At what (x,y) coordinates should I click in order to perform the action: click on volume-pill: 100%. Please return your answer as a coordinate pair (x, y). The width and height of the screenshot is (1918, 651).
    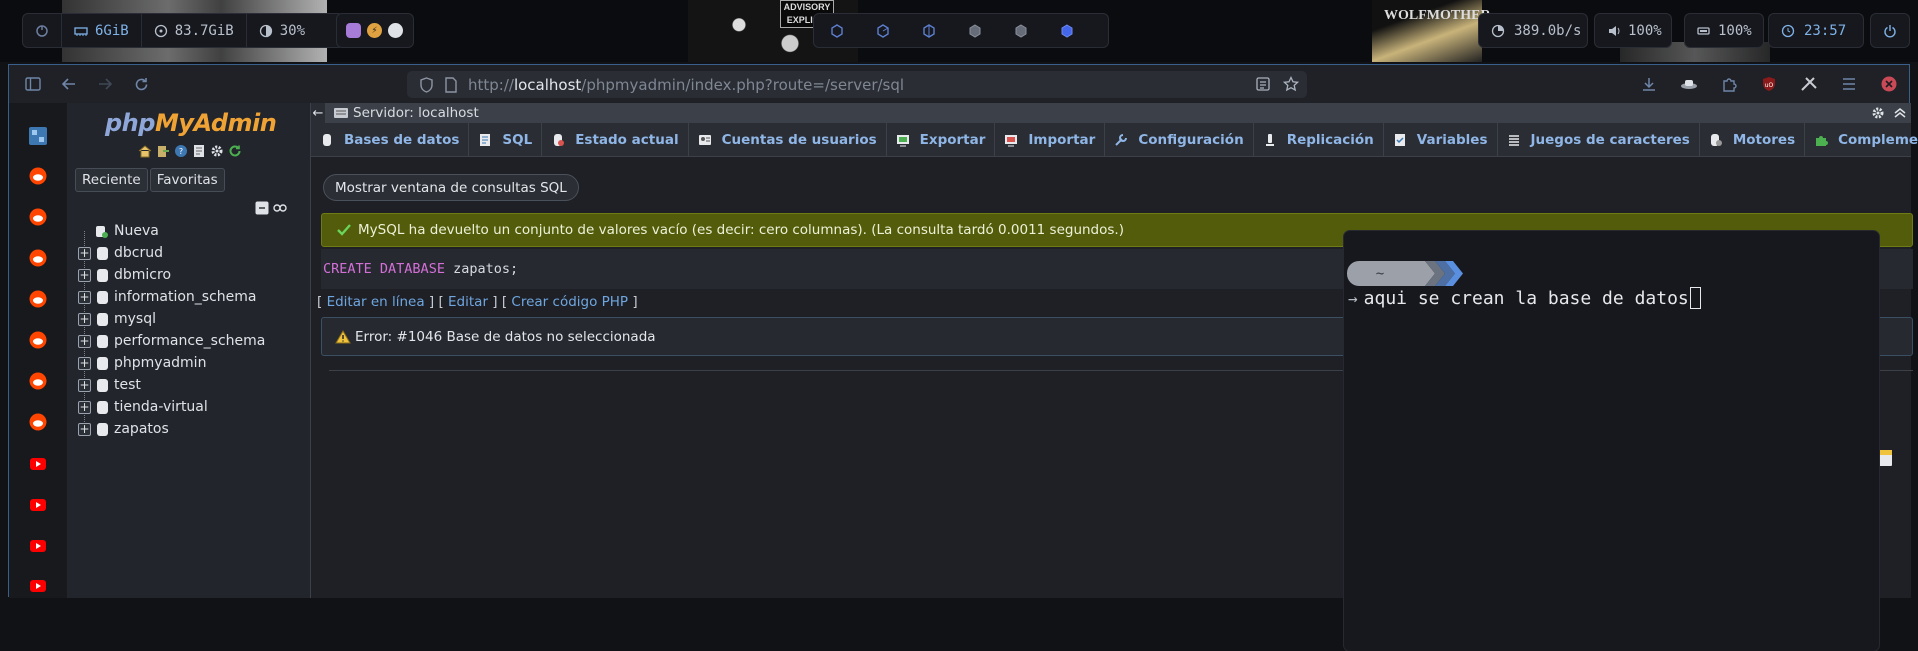
    Looking at the image, I should click on (1633, 30).